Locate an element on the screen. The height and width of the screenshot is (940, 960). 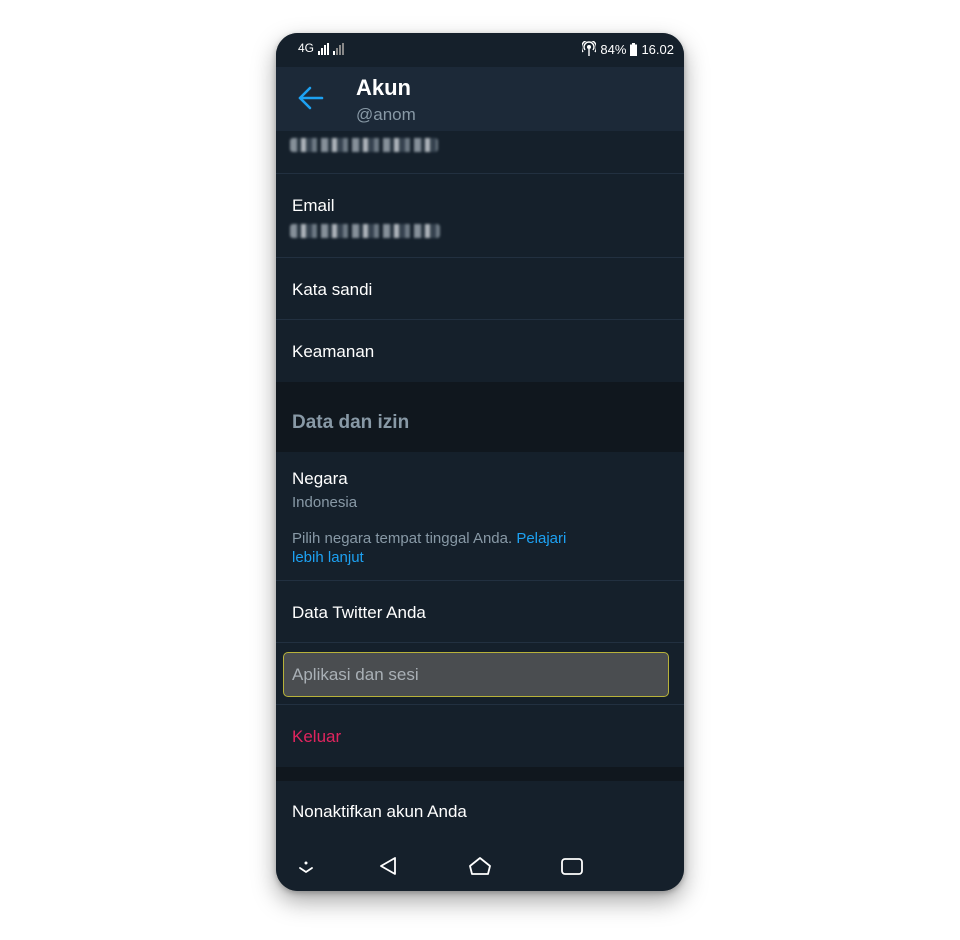
redacted-username is located at coordinates (364, 145).